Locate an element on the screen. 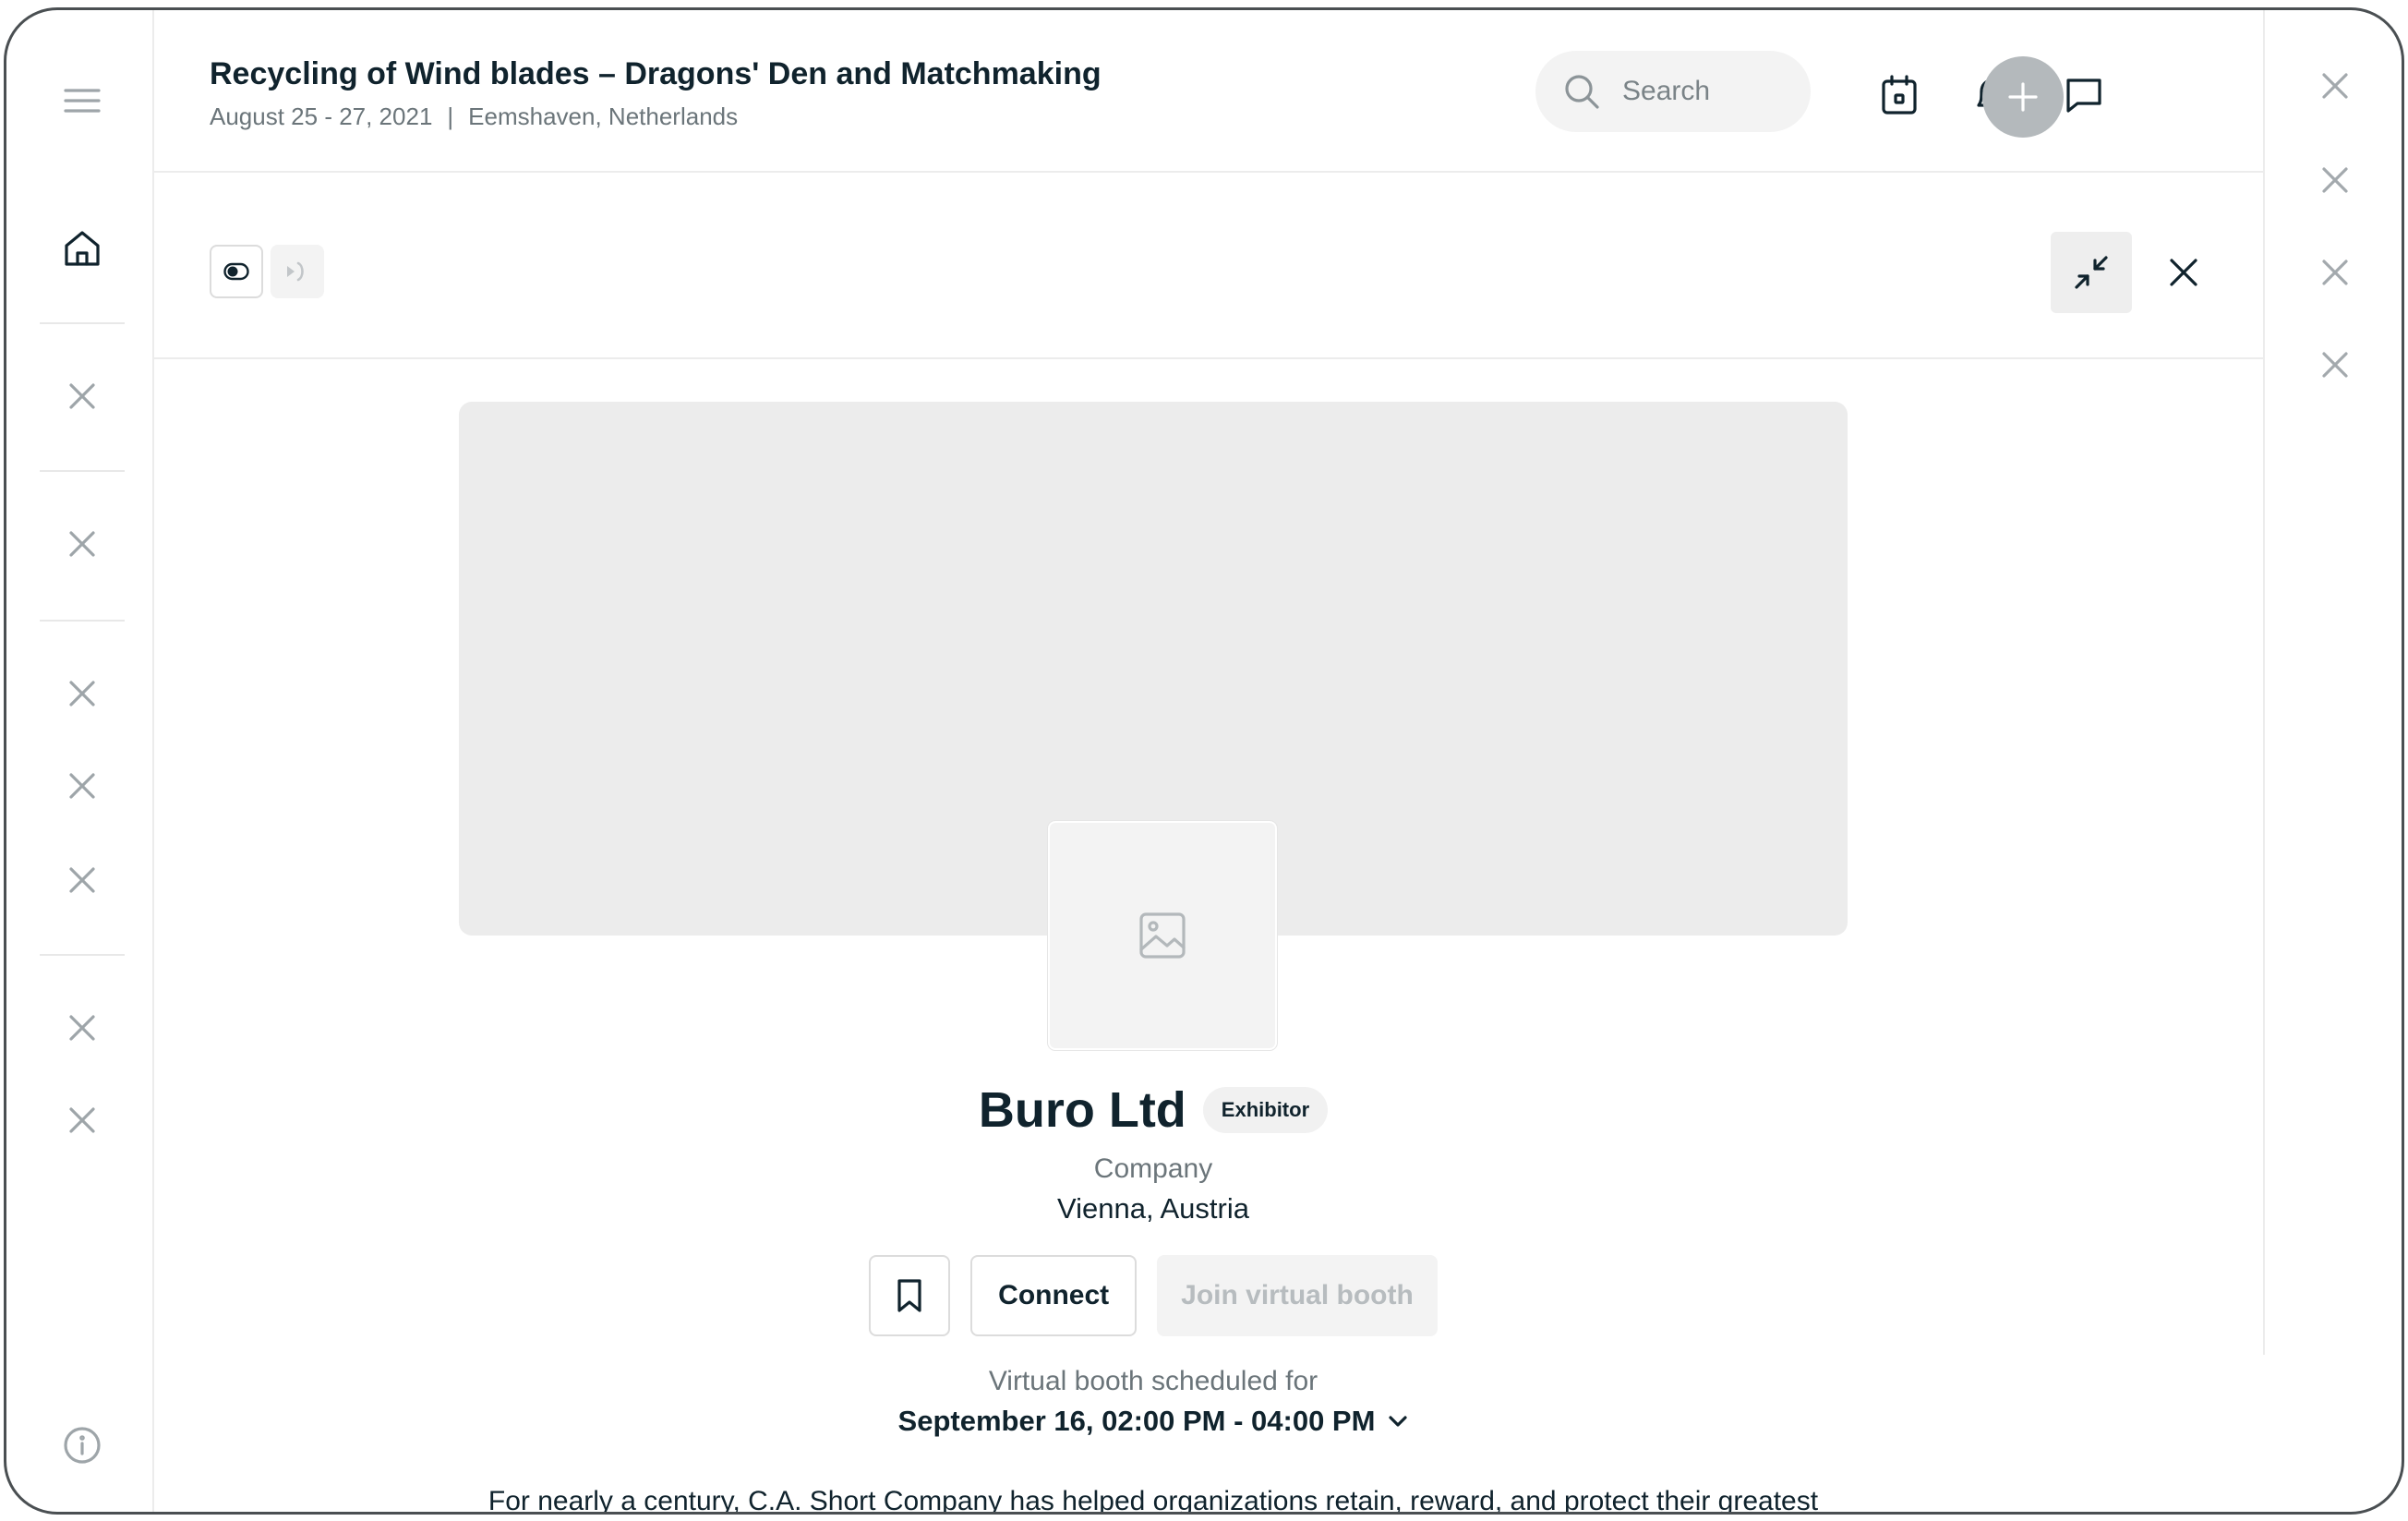  schedule-dropdown: September 16, 02:00 PM - 04:00 PM is located at coordinates (1153, 1421).